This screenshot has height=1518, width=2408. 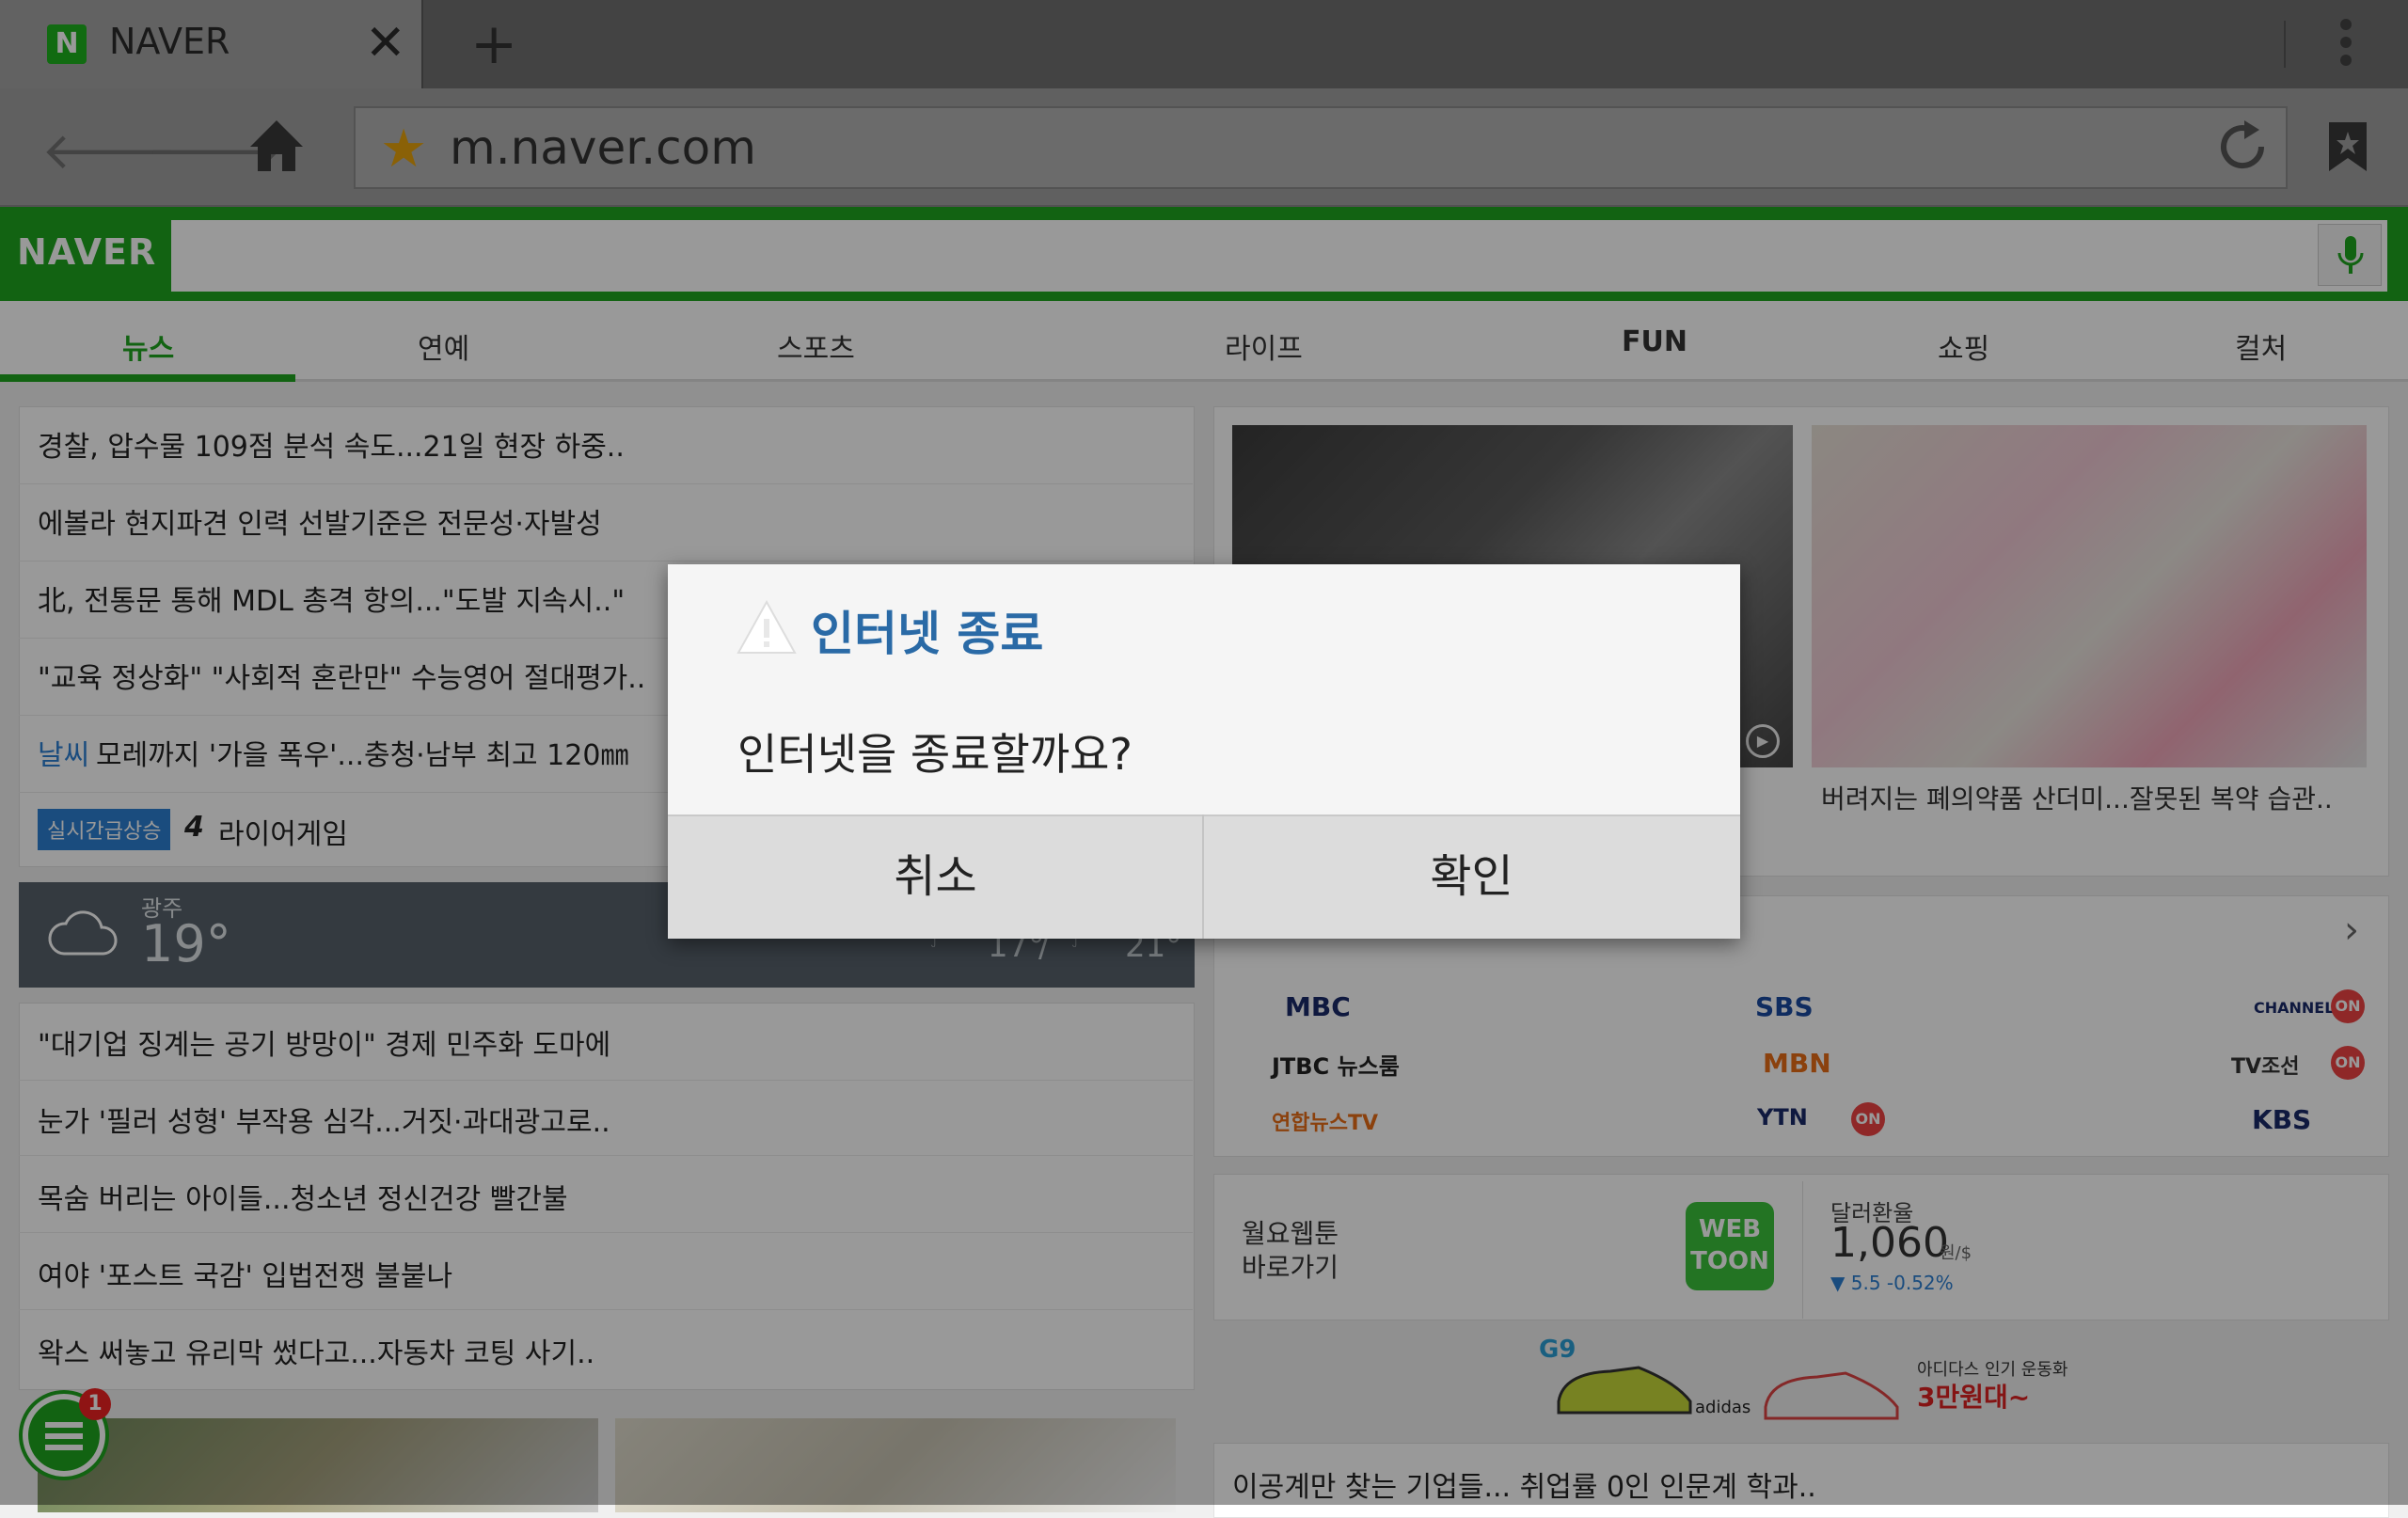 What do you see at coordinates (936, 877) in the screenshot?
I see `cancel-button: 취소` at bounding box center [936, 877].